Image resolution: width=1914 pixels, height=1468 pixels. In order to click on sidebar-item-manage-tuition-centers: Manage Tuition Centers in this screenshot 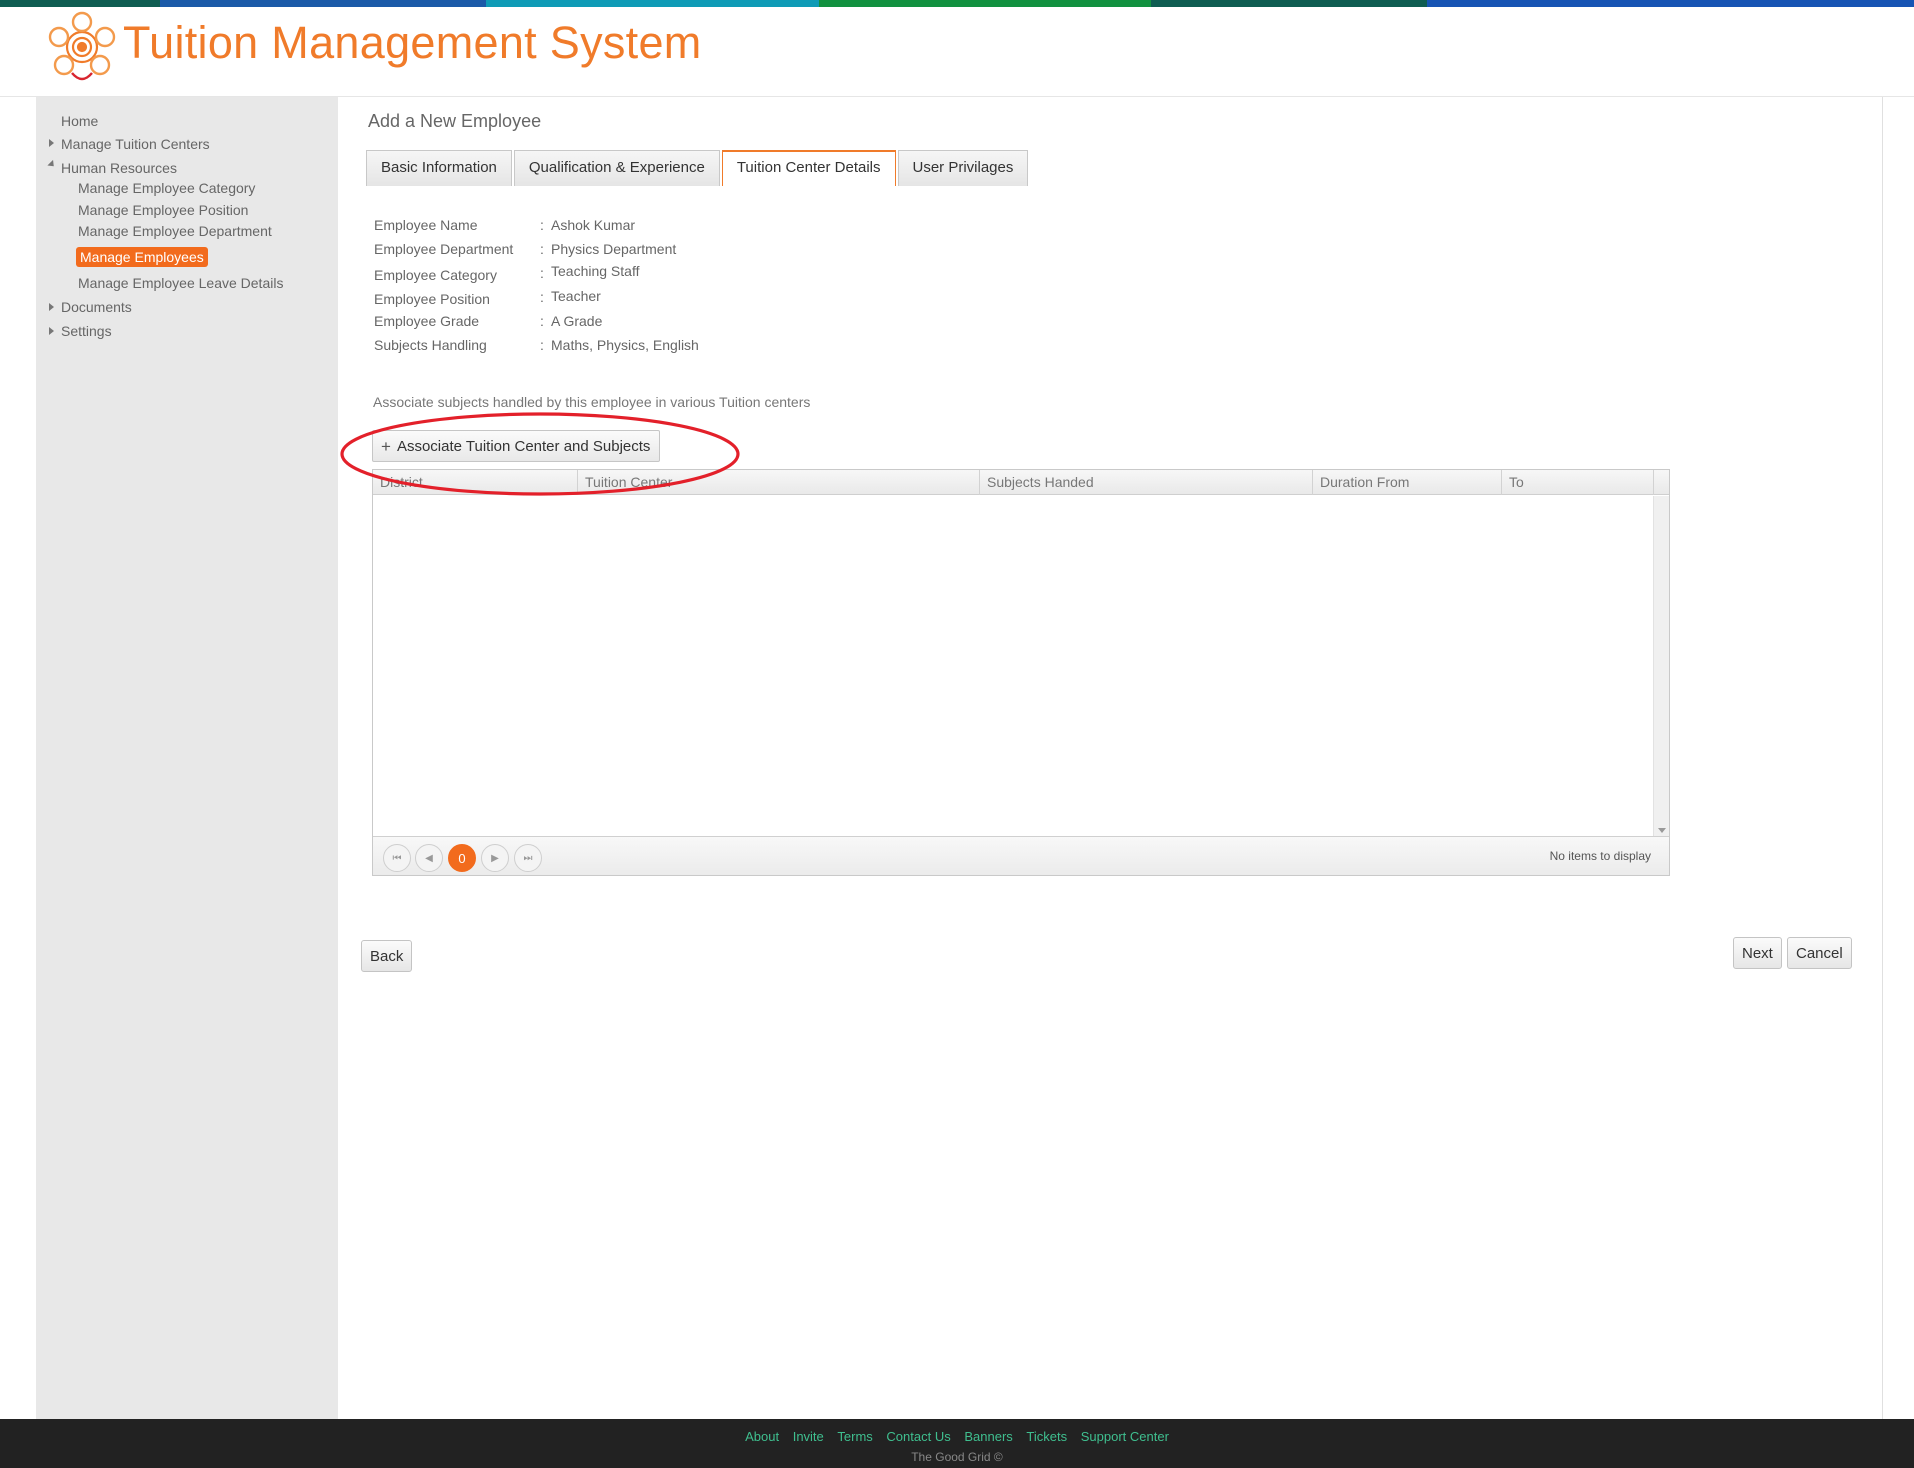, I will do `click(135, 144)`.